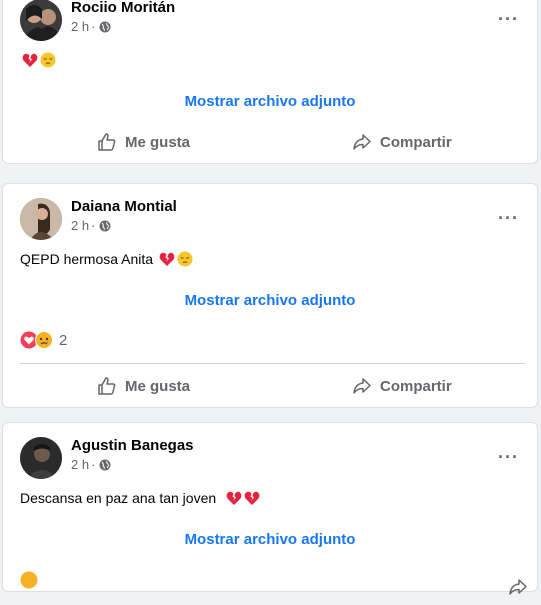 The width and height of the screenshot is (541, 605). I want to click on sad-reaction-icon, so click(44, 340).